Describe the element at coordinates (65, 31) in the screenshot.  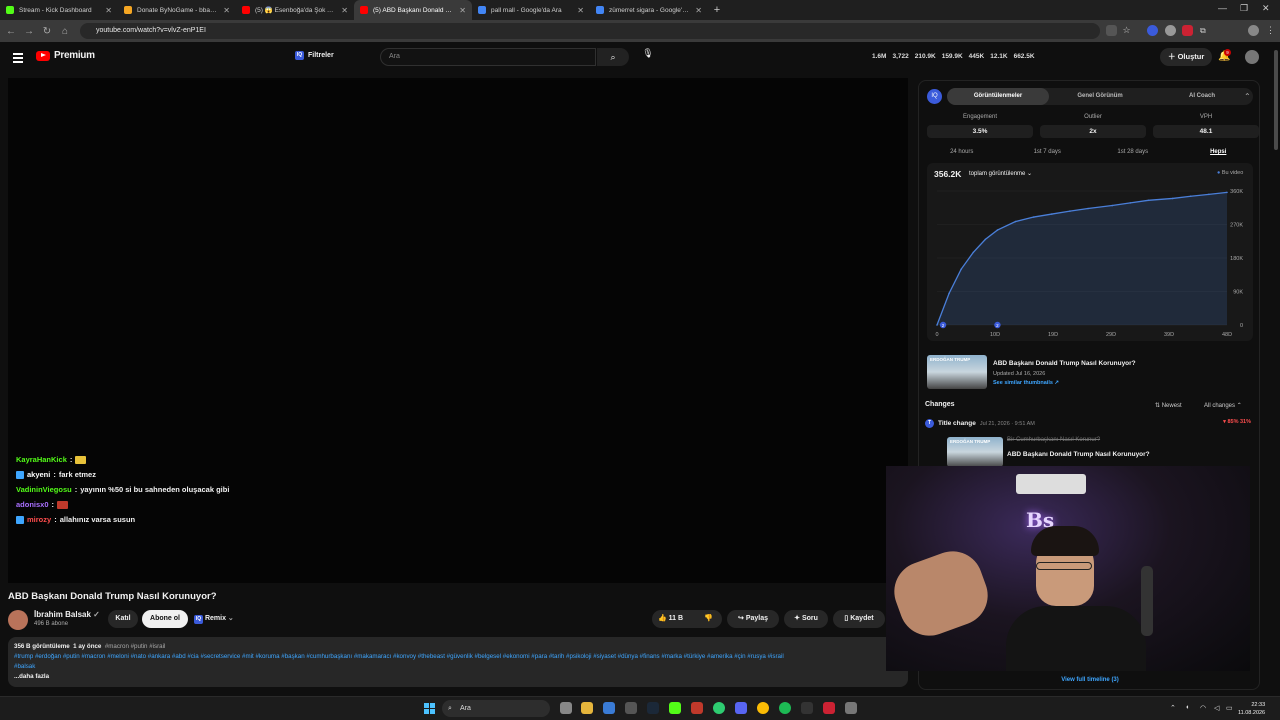
I see `home-icon: ⌂` at that location.